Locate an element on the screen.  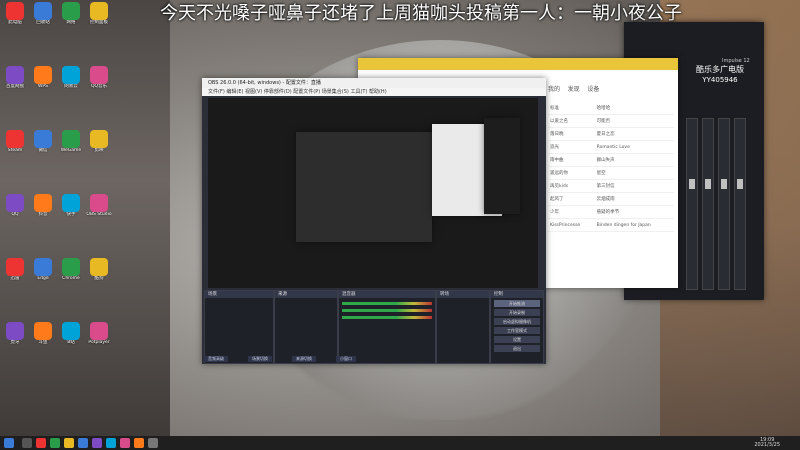
system-tray-clock: 19:09 2021/3/25 is located at coordinates (767, 443).